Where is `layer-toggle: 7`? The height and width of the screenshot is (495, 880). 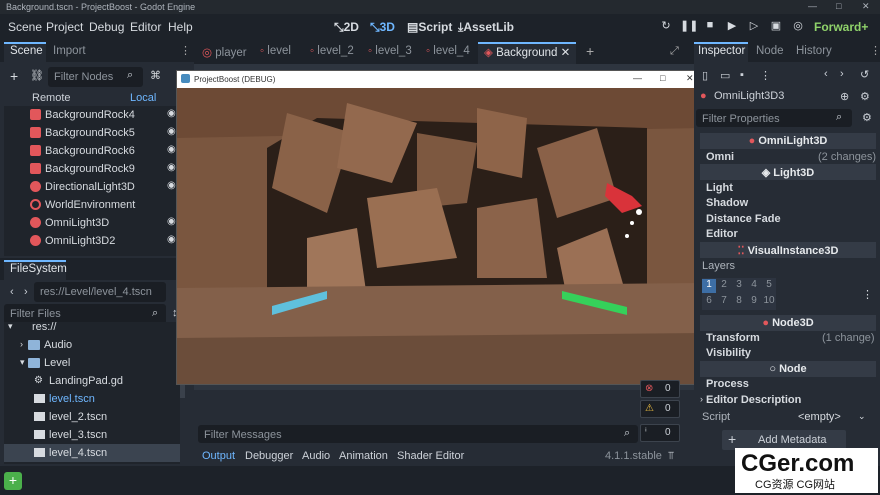 layer-toggle: 7 is located at coordinates (724, 302).